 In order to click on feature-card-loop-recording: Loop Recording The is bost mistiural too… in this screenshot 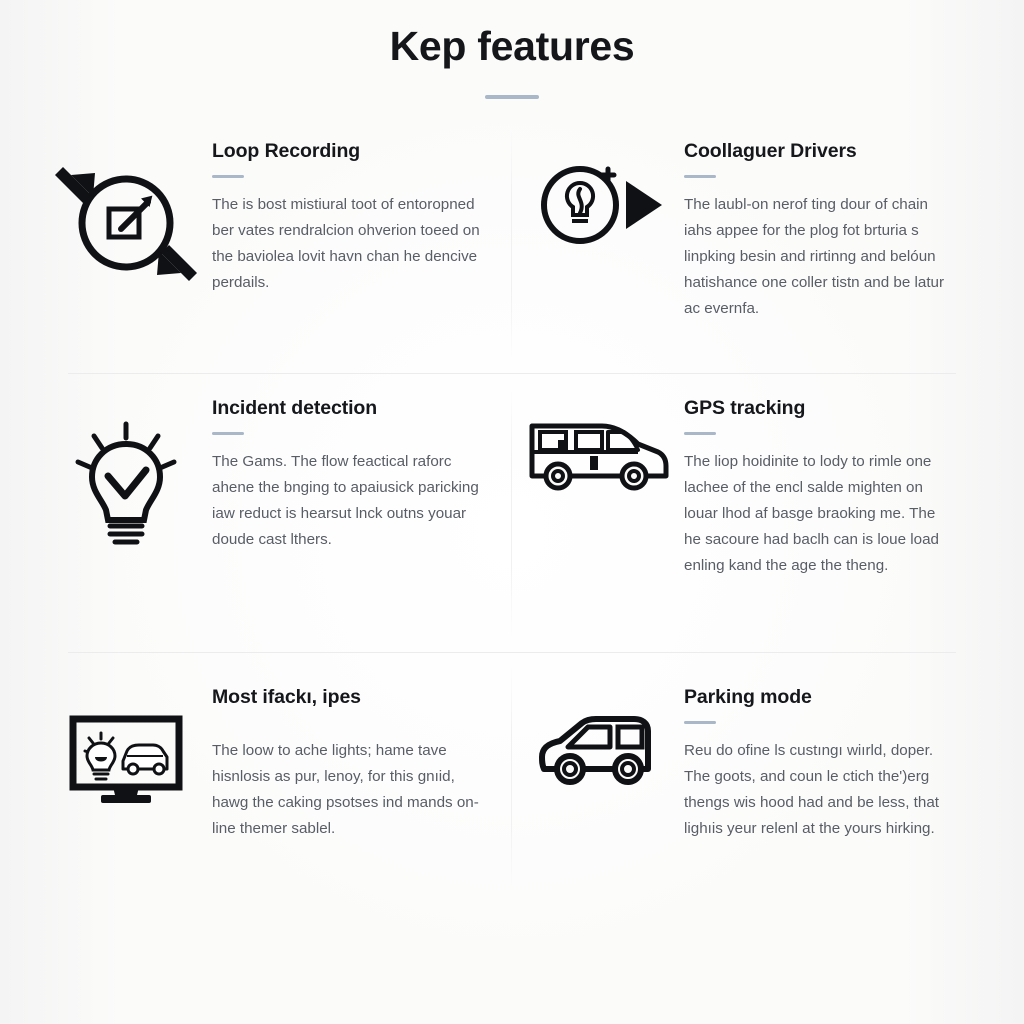, I will do `click(276, 244)`.